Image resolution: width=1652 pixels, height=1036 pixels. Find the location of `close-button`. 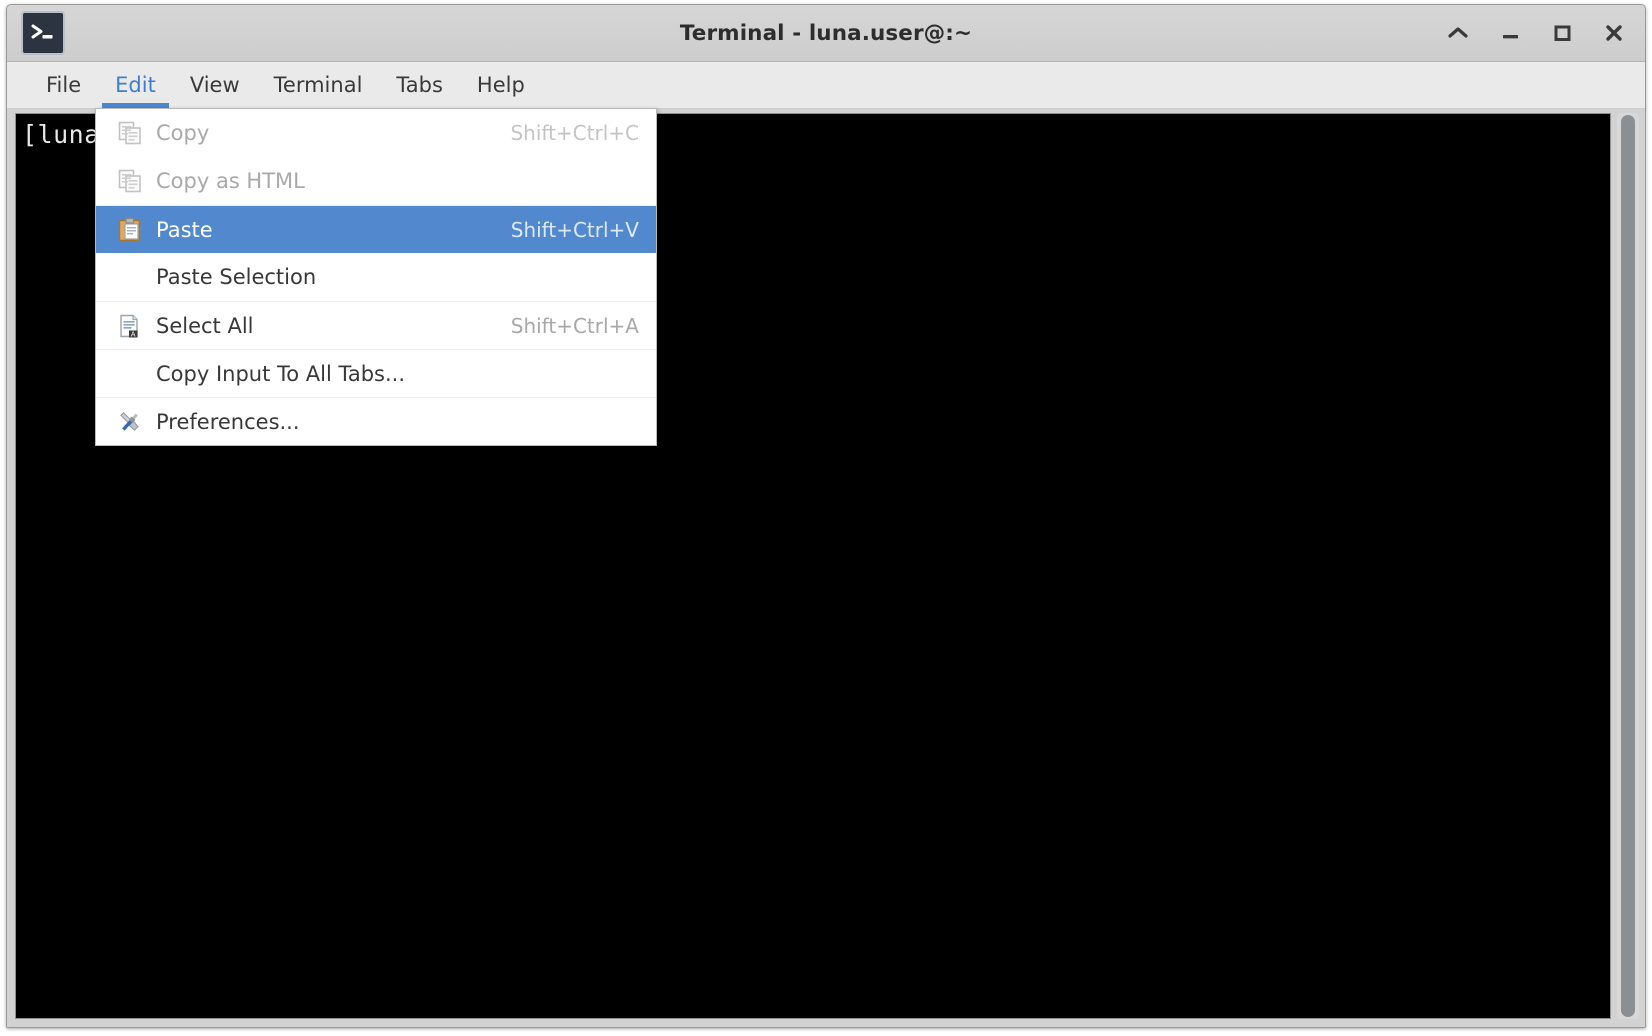

close-button is located at coordinates (1614, 33).